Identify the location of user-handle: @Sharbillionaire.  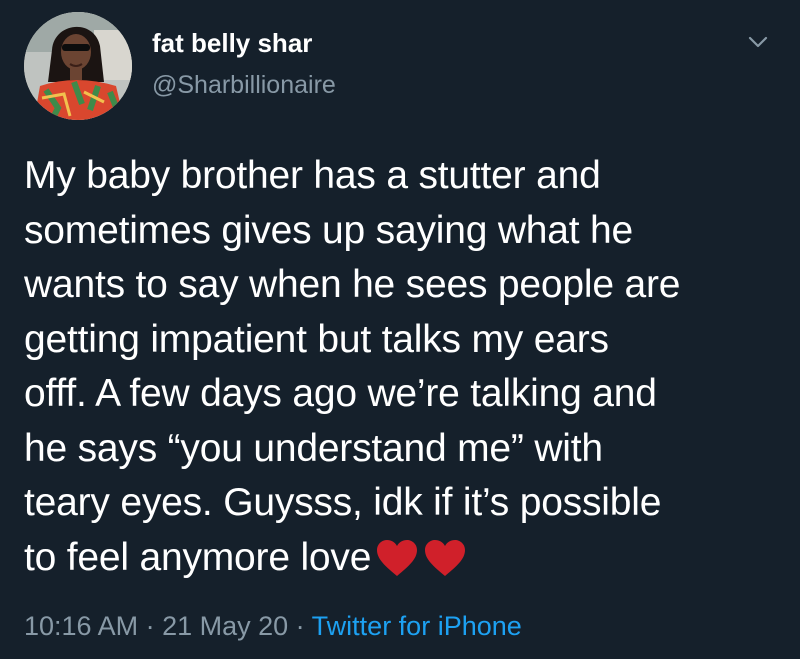
(244, 85).